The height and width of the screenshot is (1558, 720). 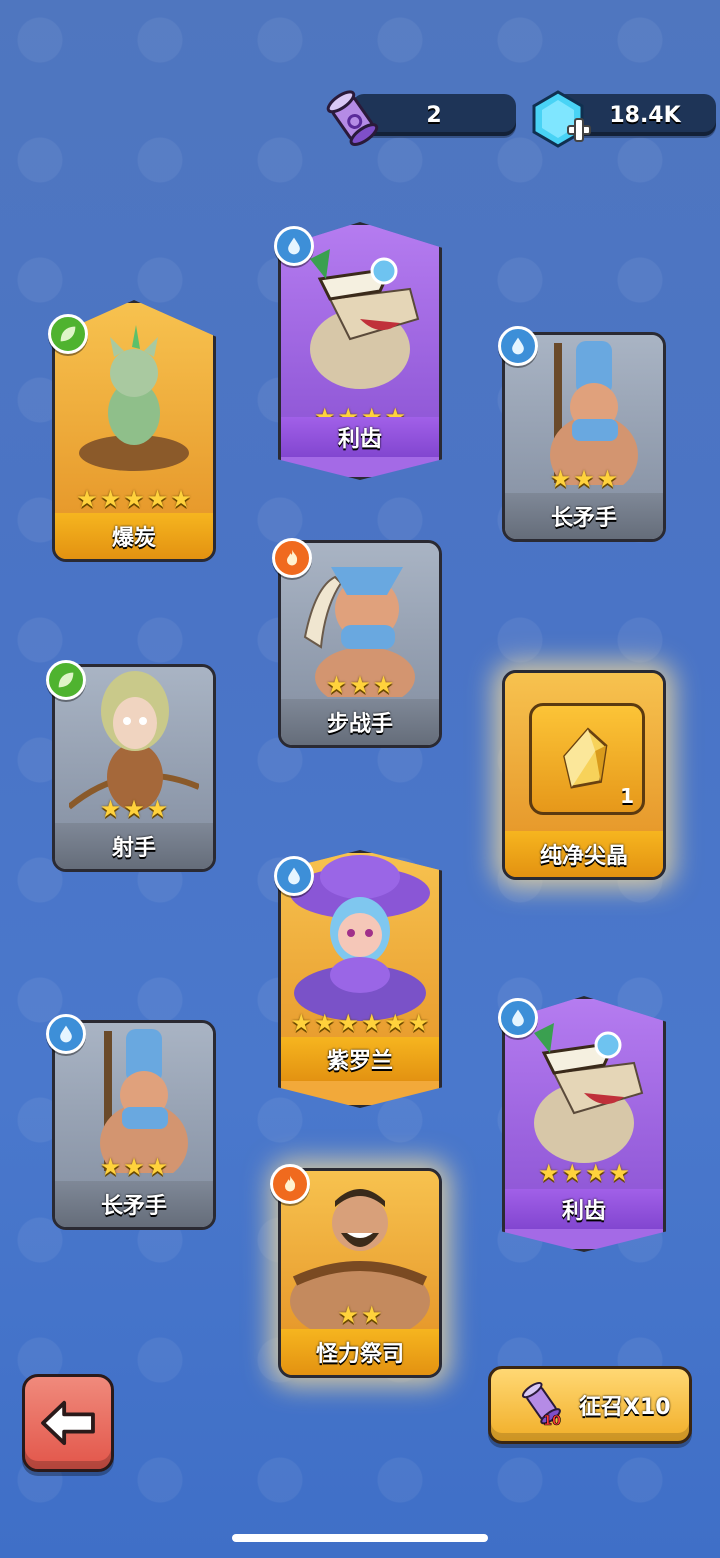 I want to click on currency-bar: 2 18.4K, so click(x=360, y=118).